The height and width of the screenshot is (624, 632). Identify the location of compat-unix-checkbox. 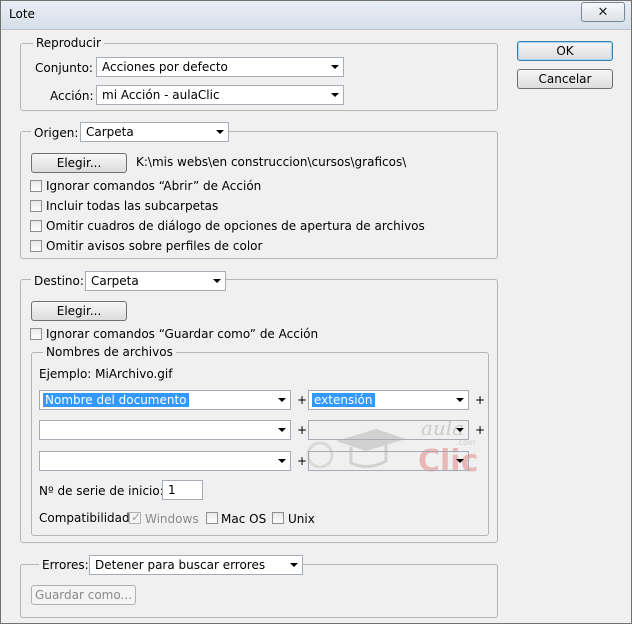
(278, 518).